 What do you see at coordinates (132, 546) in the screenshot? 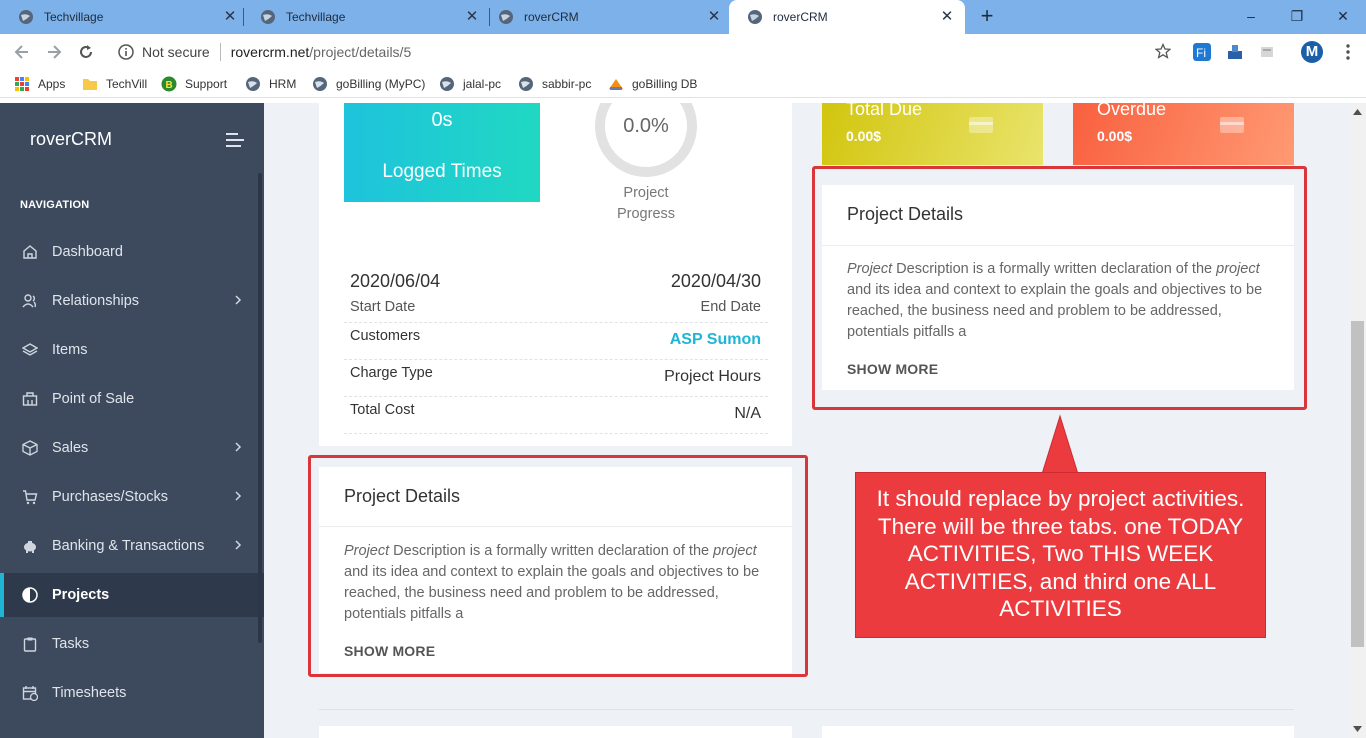
I see `sidebar-item-banking-transactions: Banking & Transactions` at bounding box center [132, 546].